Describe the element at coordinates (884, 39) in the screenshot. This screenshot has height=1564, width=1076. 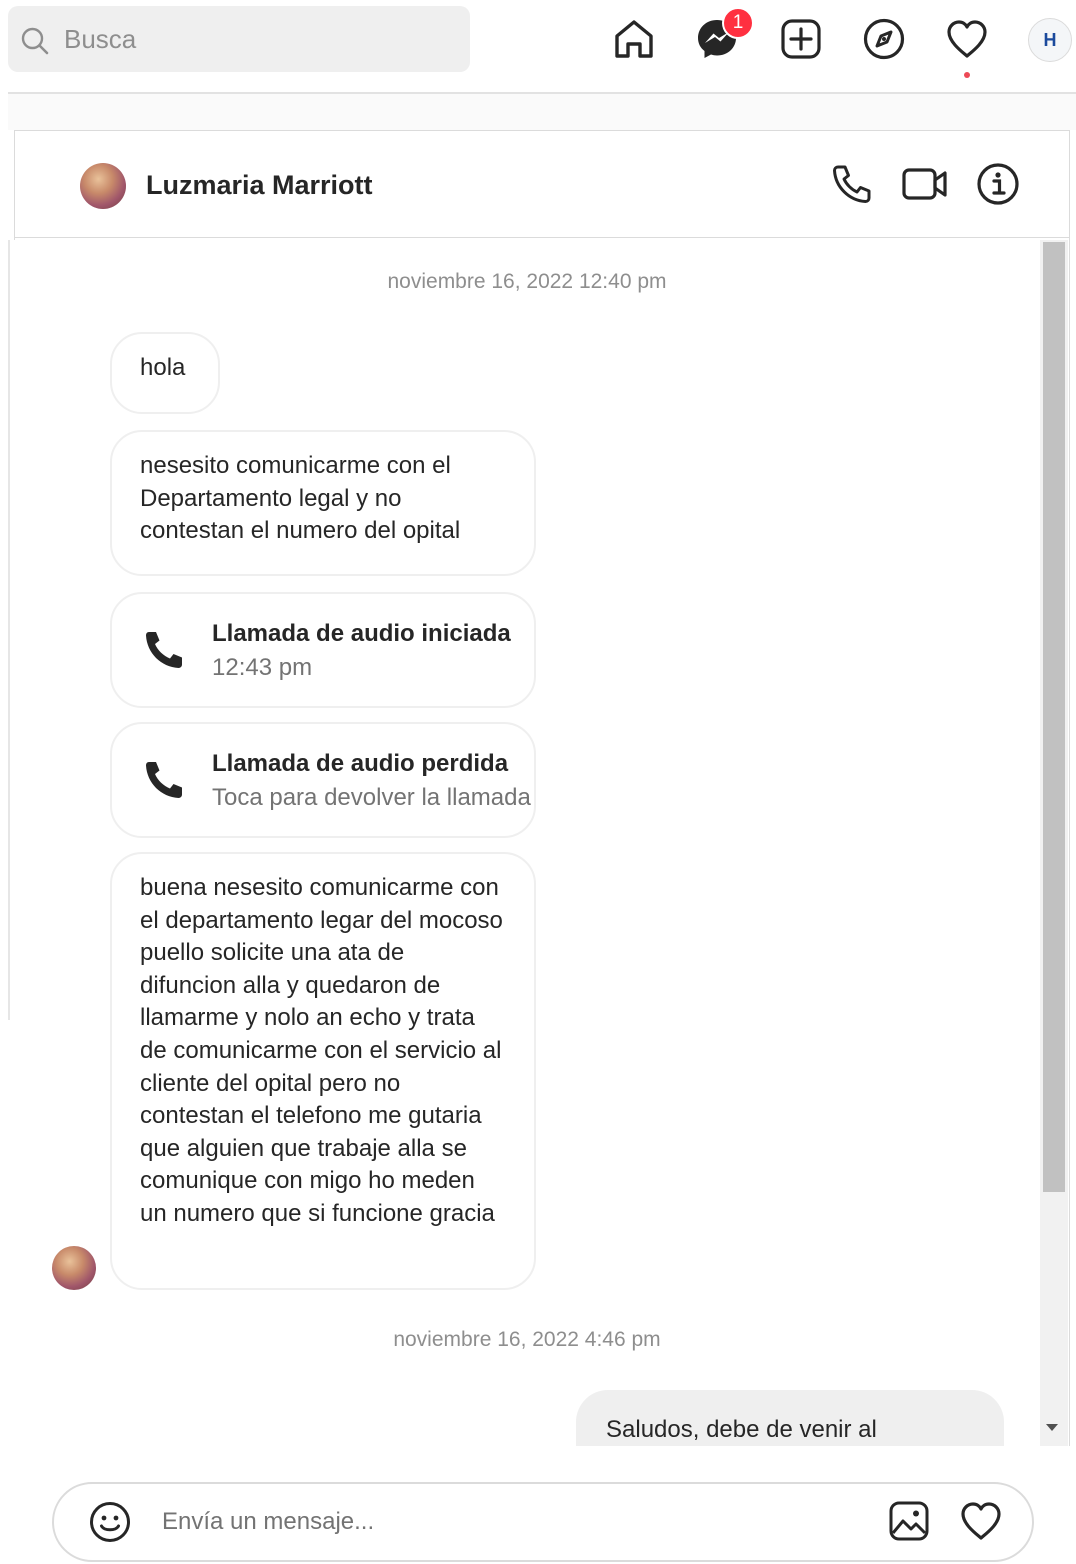
I see `explore-icon` at that location.